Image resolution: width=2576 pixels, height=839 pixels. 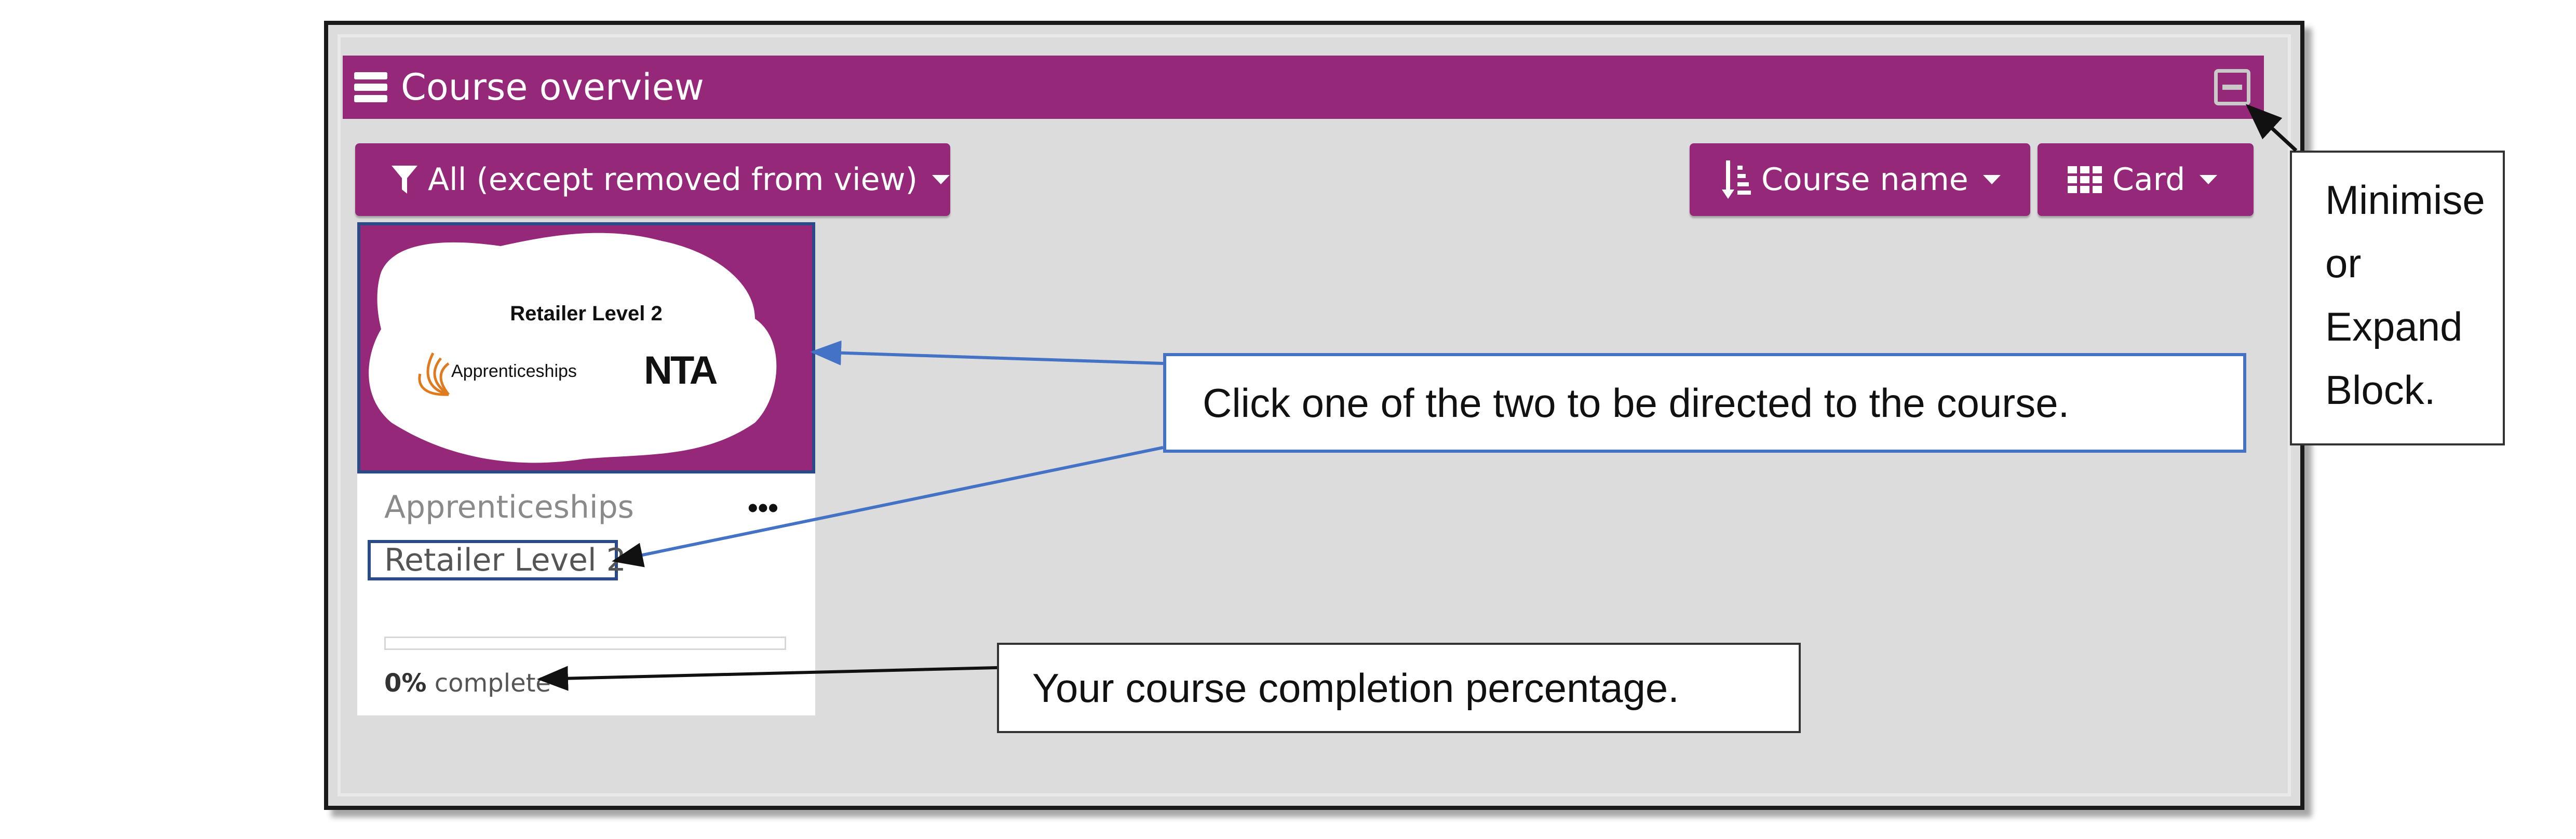 What do you see at coordinates (888, 506) in the screenshot?
I see `arrow-to-course-name` at bounding box center [888, 506].